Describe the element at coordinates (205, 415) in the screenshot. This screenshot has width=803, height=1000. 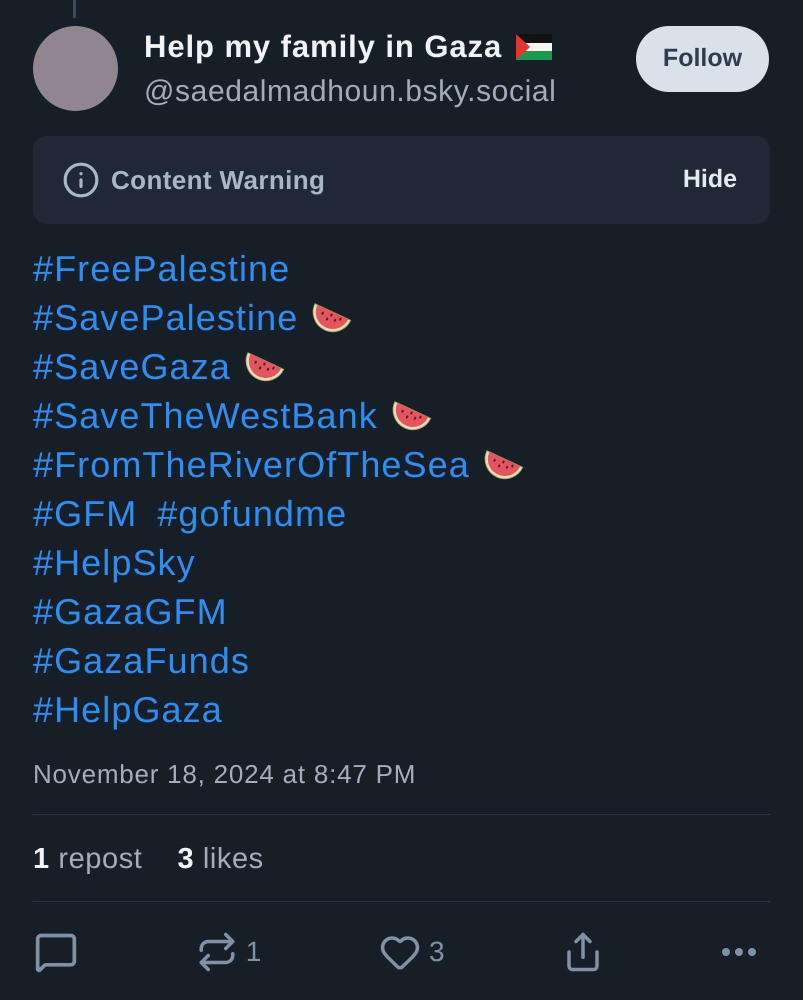
I see `hashtag-link: #SaveTheWestBank` at that location.